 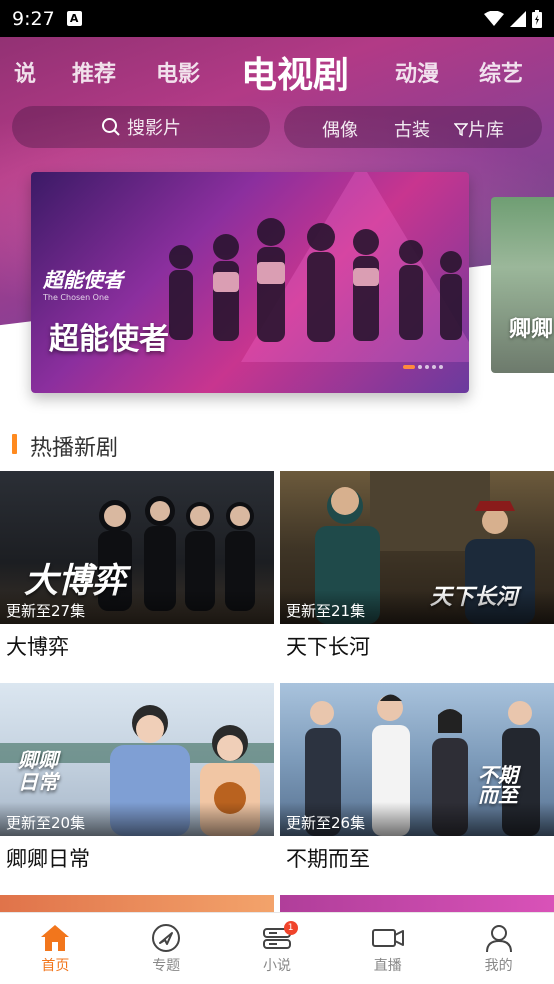 What do you see at coordinates (178, 72) in the screenshot?
I see `category-movie: 电影` at bounding box center [178, 72].